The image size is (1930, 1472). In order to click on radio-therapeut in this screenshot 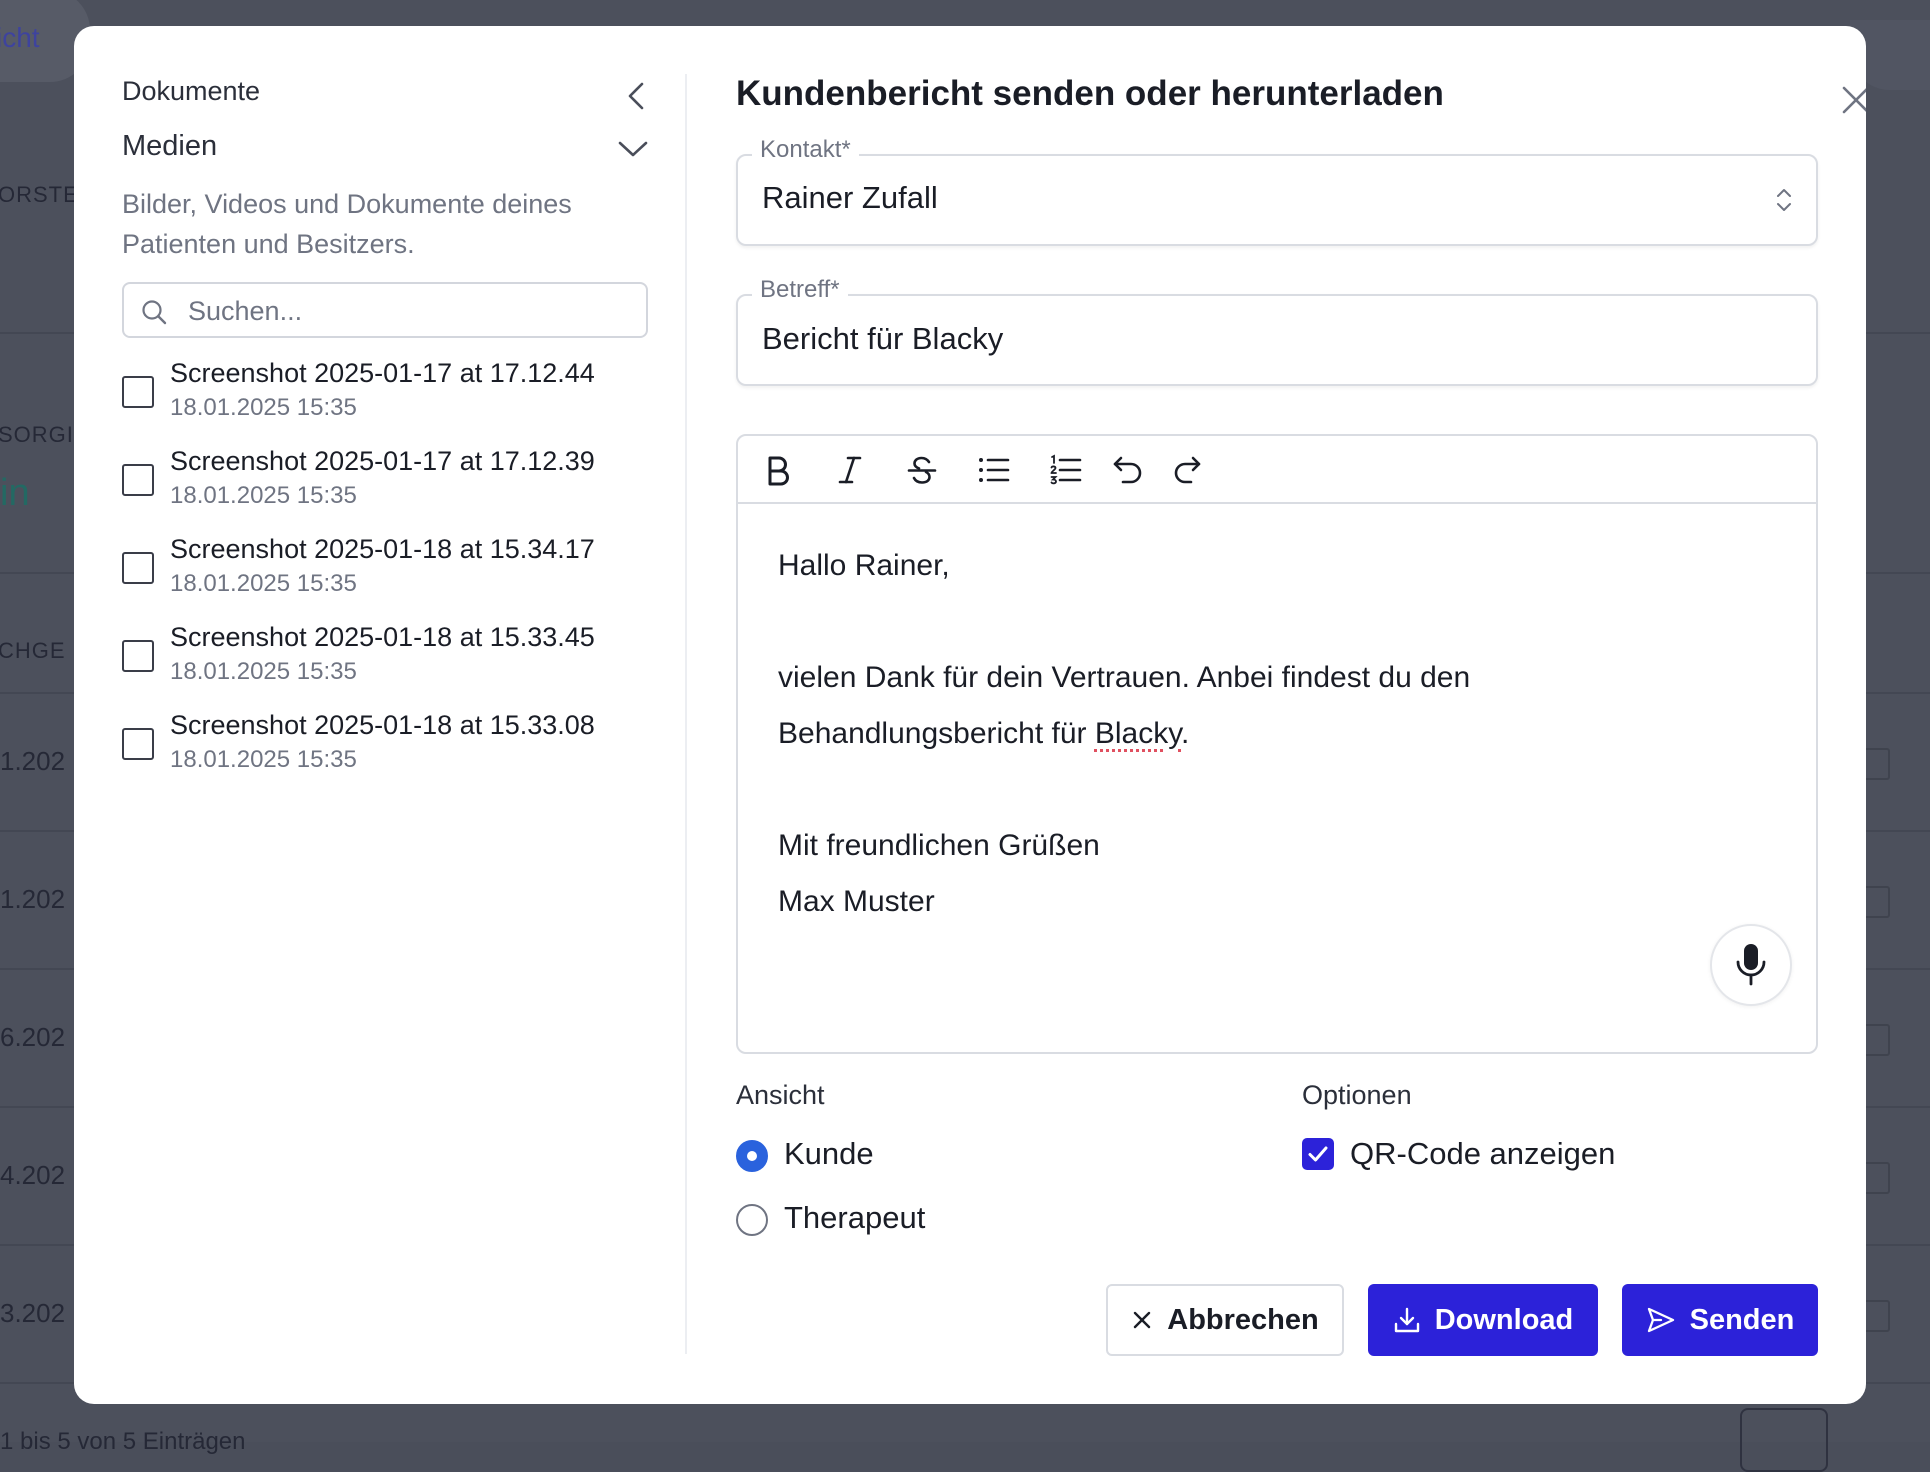, I will do `click(752, 1220)`.